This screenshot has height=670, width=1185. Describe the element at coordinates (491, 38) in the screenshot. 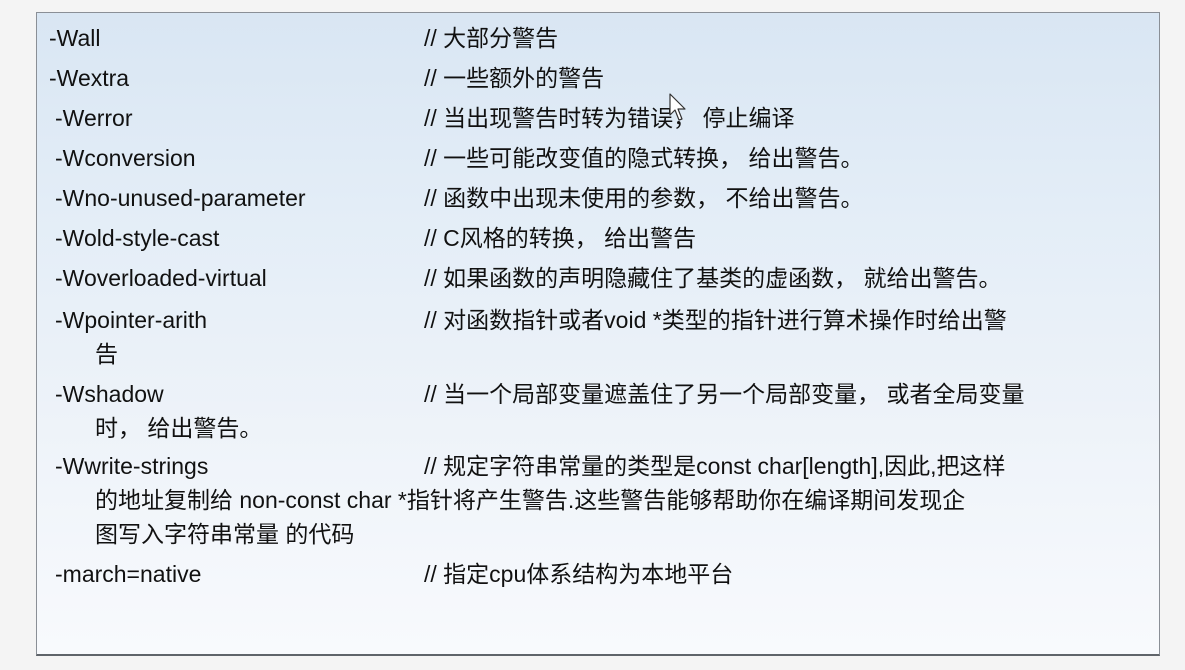

I see `option-description: // 大部分警告` at that location.